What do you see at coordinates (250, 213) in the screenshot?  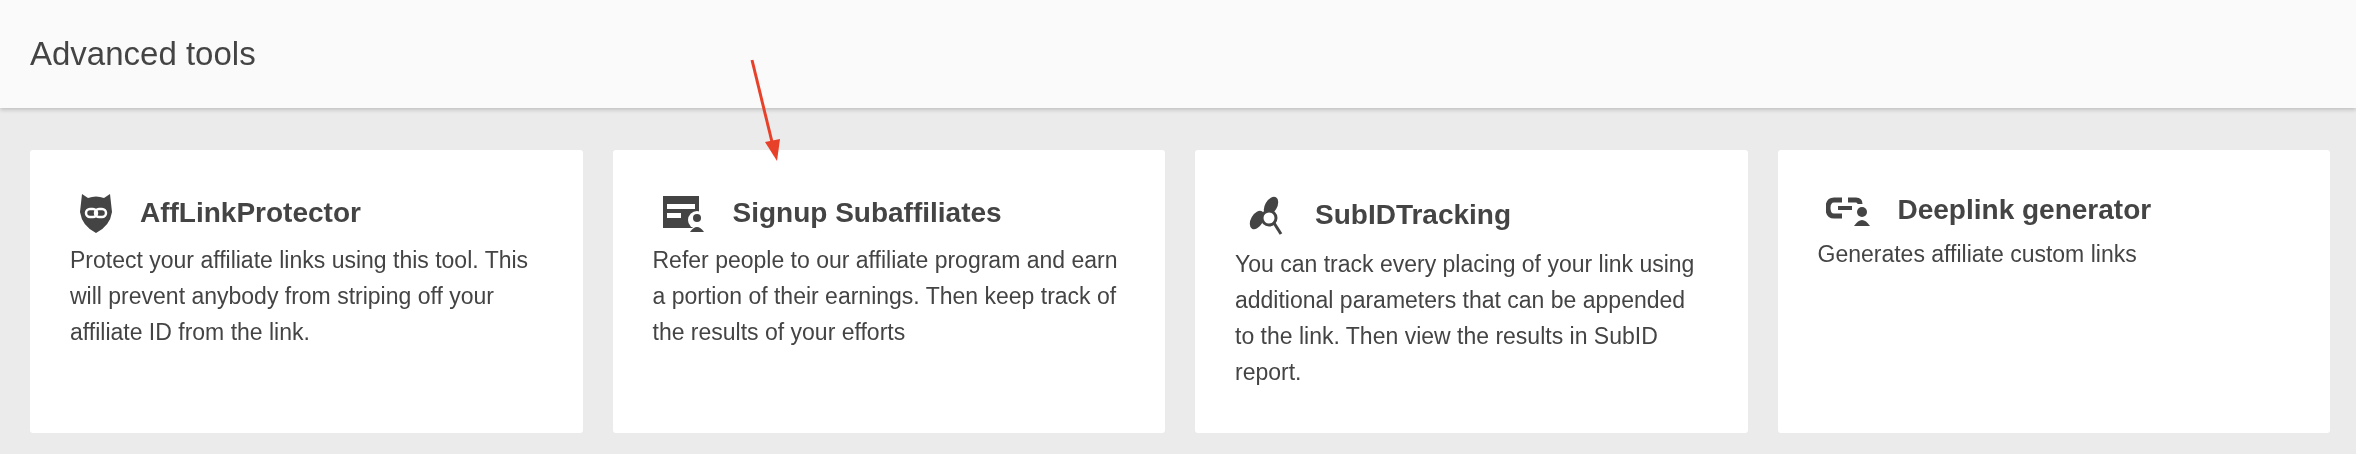 I see `tool-title: AffLinkProtector` at bounding box center [250, 213].